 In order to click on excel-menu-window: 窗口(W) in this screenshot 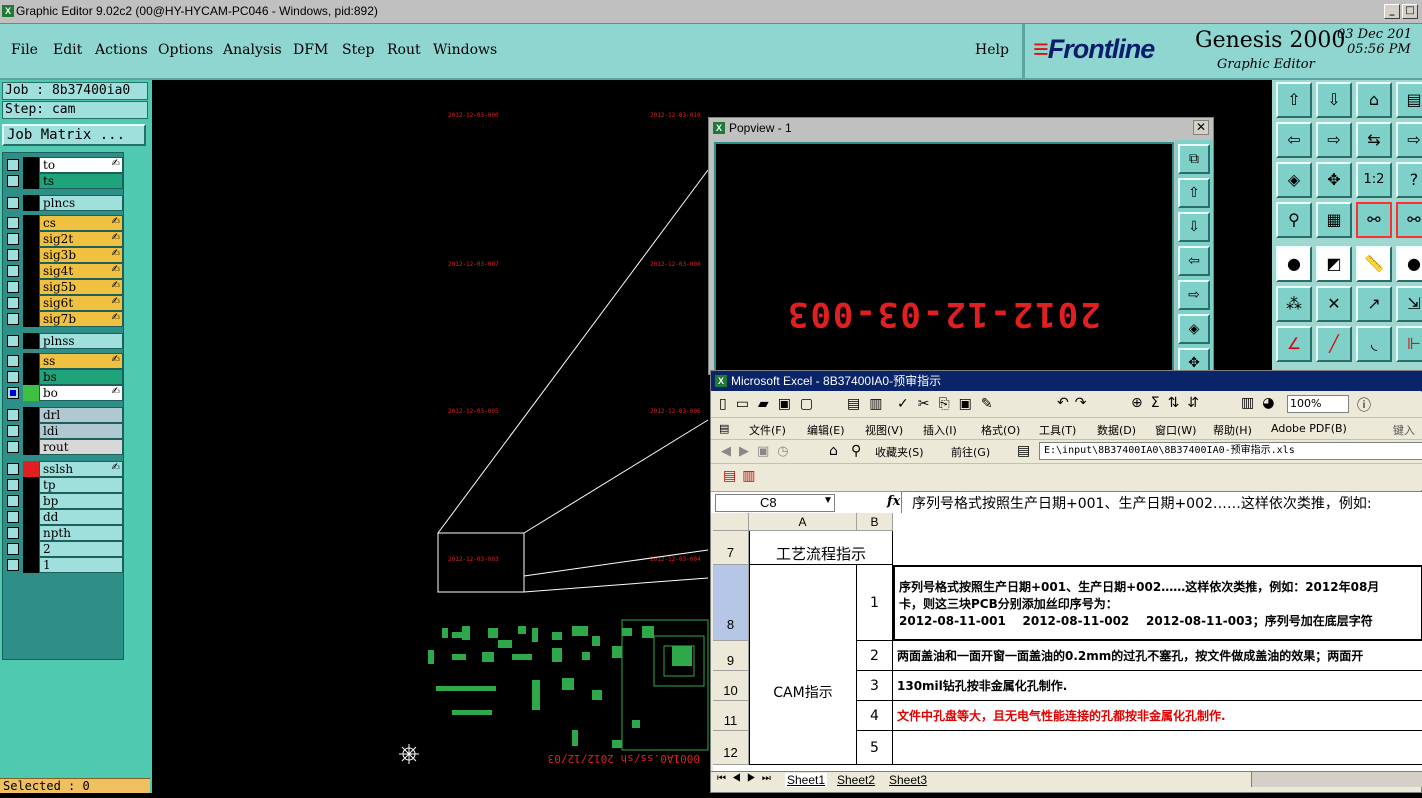, I will do `click(1175, 430)`.